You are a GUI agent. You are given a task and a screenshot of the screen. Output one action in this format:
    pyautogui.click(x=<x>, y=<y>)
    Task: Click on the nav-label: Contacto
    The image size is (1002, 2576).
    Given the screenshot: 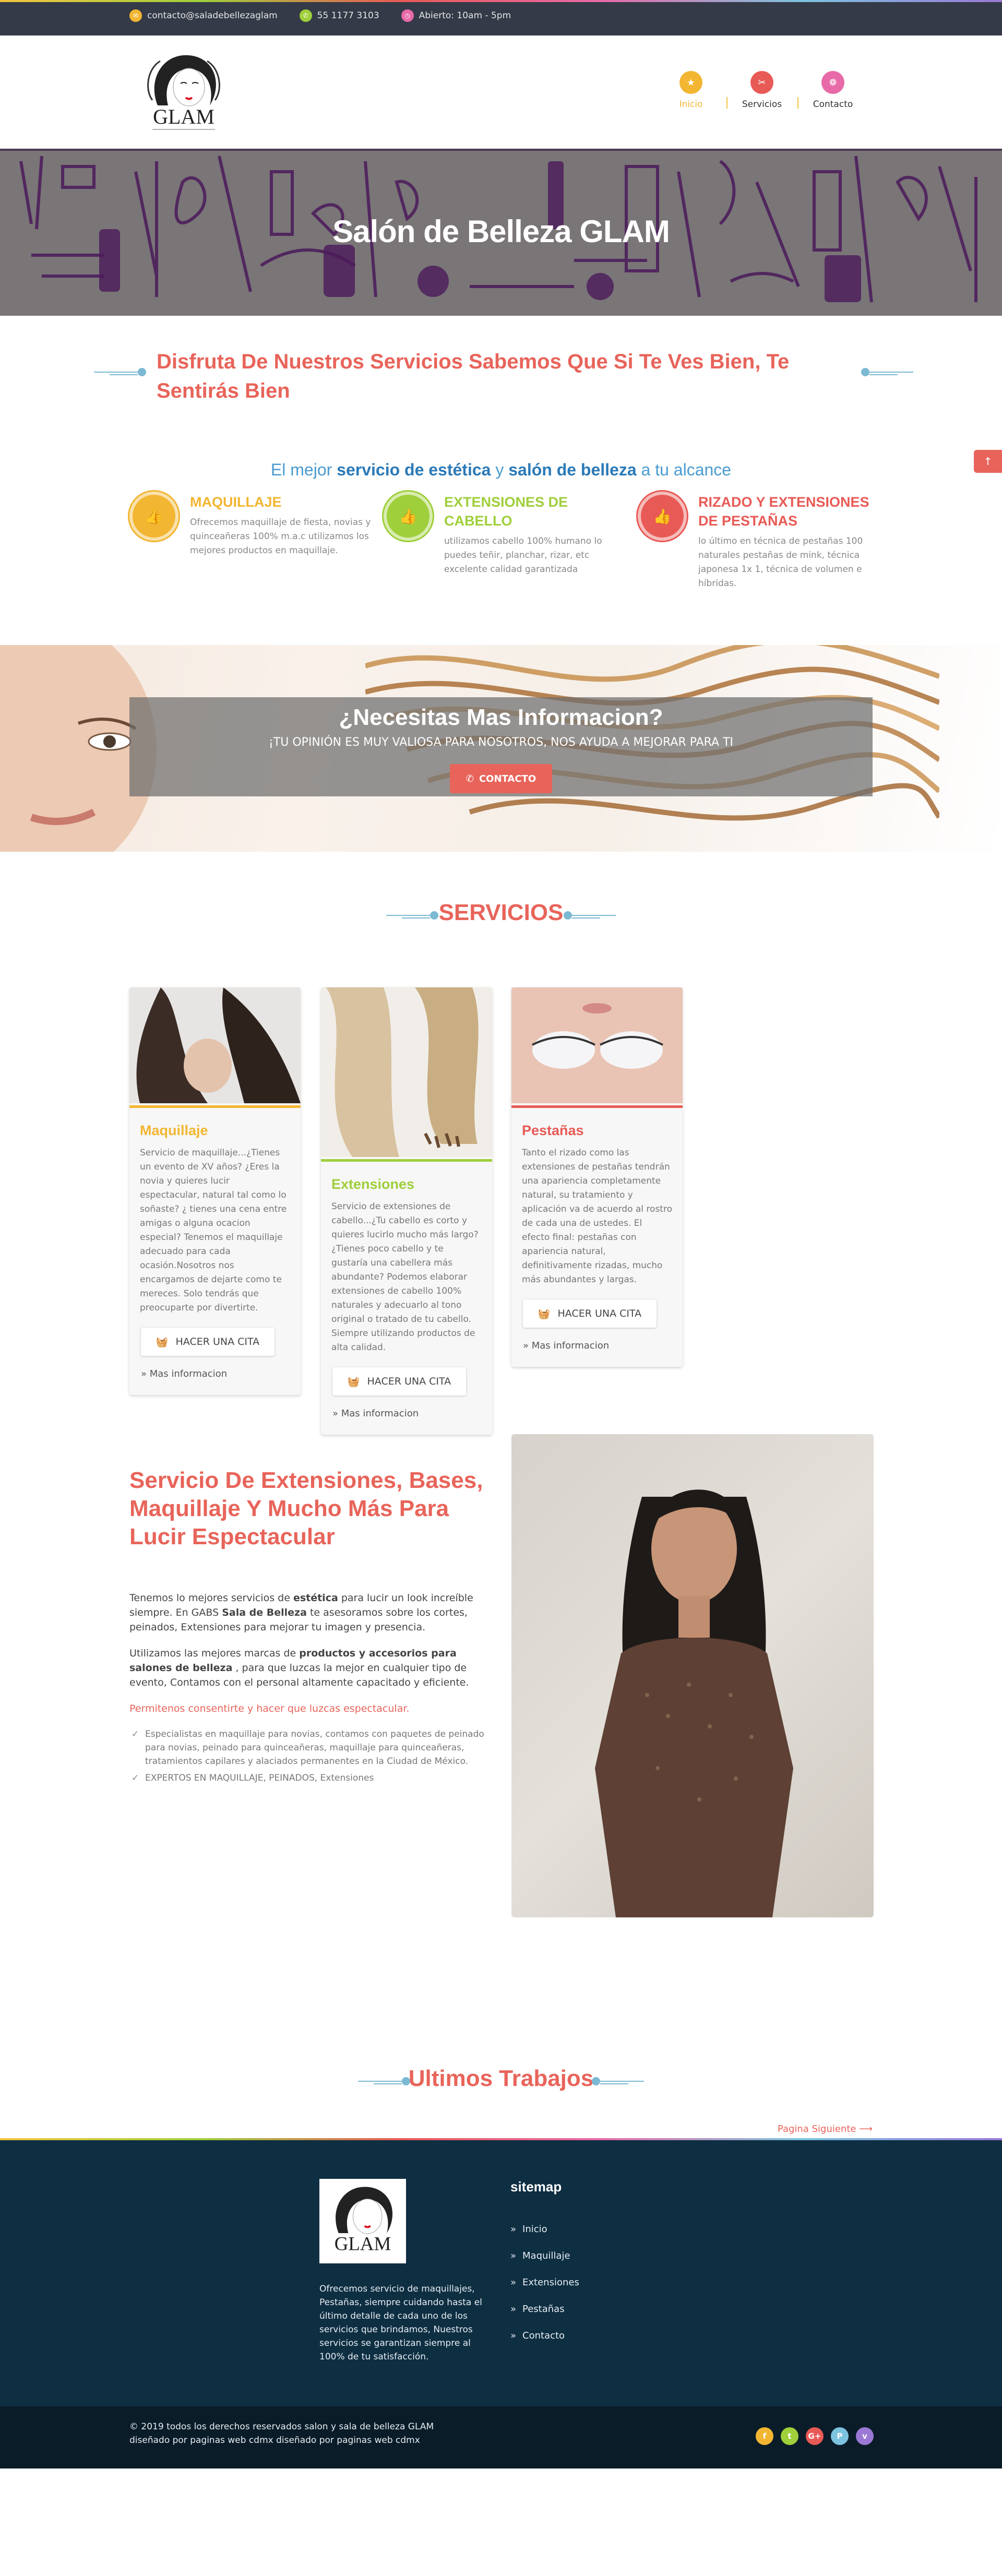 What is the action you would take?
    pyautogui.click(x=833, y=104)
    